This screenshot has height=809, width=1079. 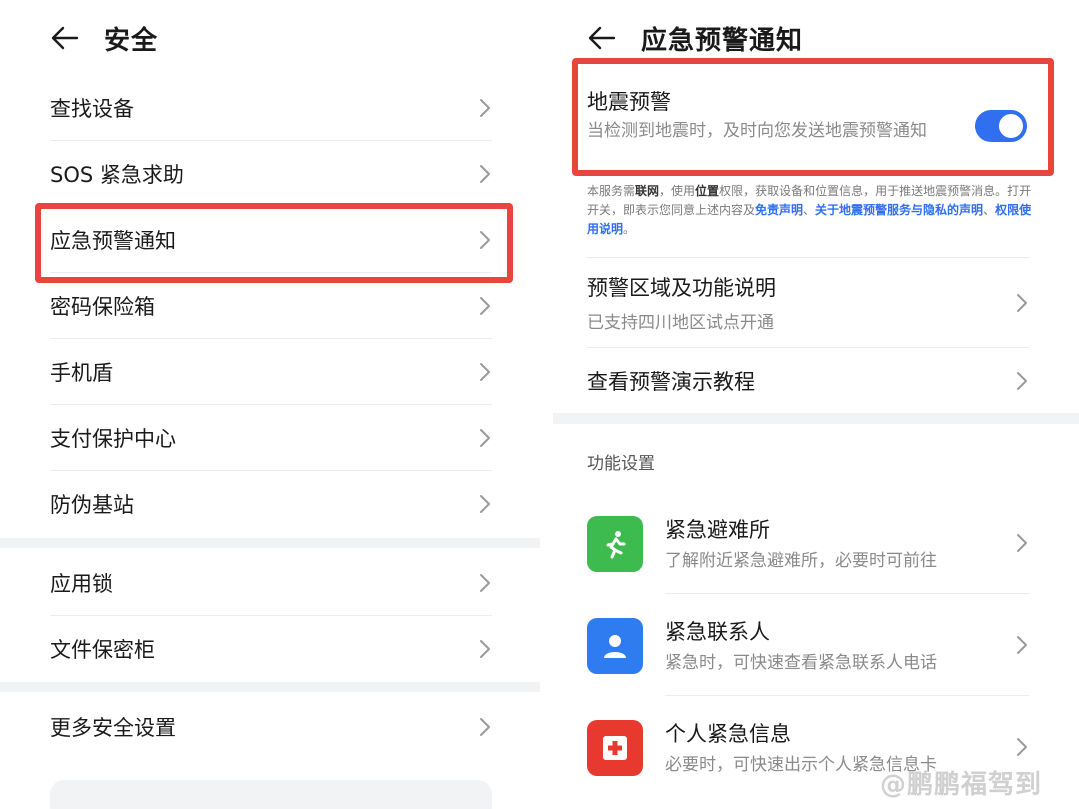 What do you see at coordinates (546, 404) in the screenshot?
I see `panel-divider` at bounding box center [546, 404].